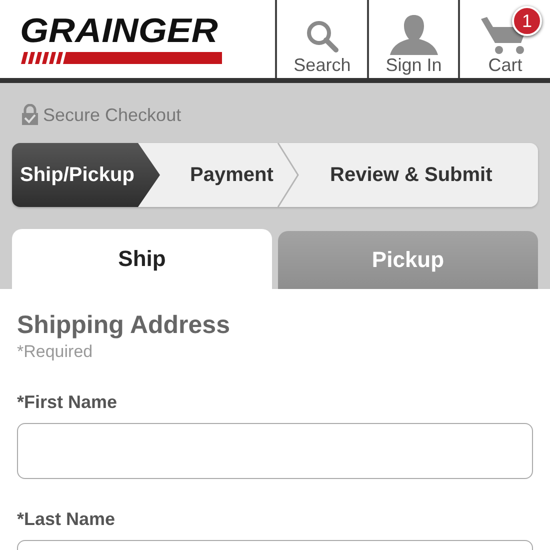  Describe the element at coordinates (275, 451) in the screenshot. I see `input-field` at that location.